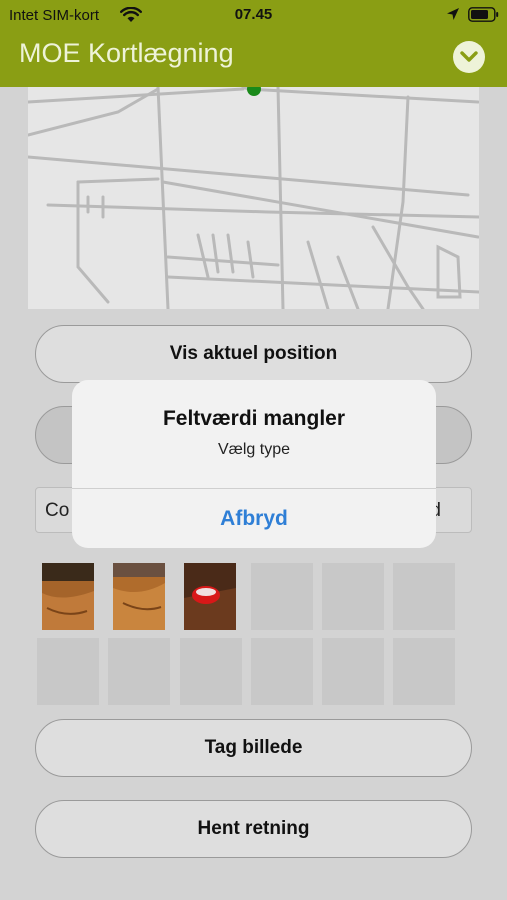  Describe the element at coordinates (254, 518) in the screenshot. I see `cancel-button: Afbryd` at that location.